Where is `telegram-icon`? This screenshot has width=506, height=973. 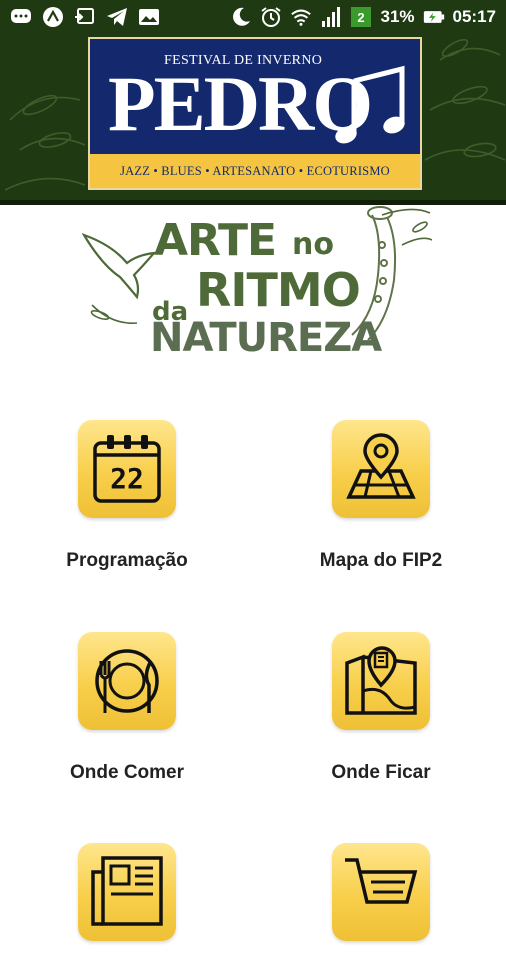 telegram-icon is located at coordinates (117, 17).